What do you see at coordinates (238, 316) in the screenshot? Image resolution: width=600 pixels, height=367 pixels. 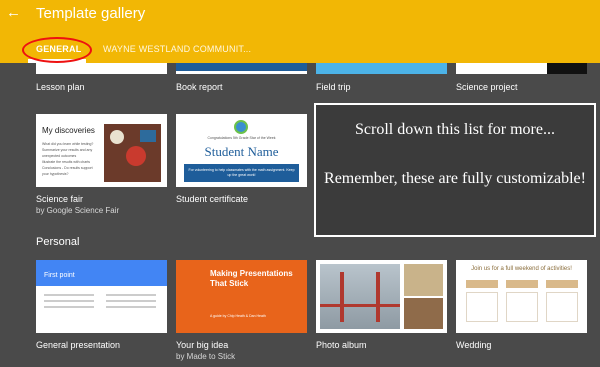 I see `thumb-subtitle: A guide by Chip Heath & Dan Heath` at bounding box center [238, 316].